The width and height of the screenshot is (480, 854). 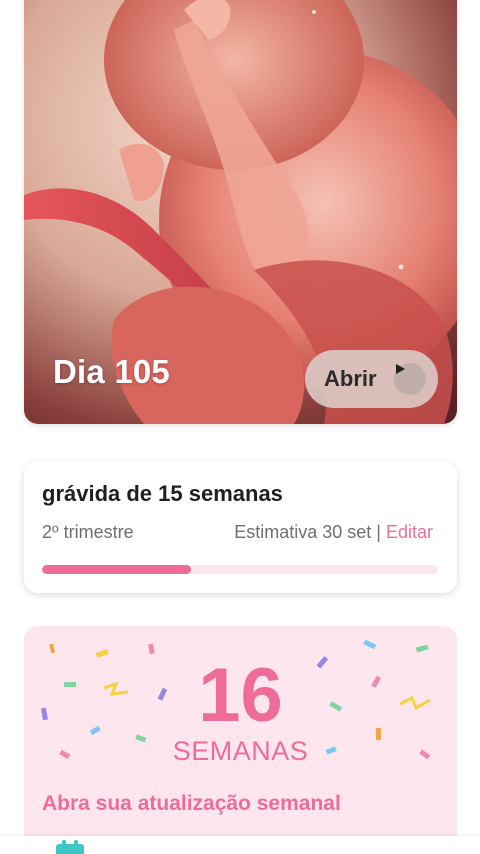 What do you see at coordinates (240, 695) in the screenshot?
I see `week-number: 16` at bounding box center [240, 695].